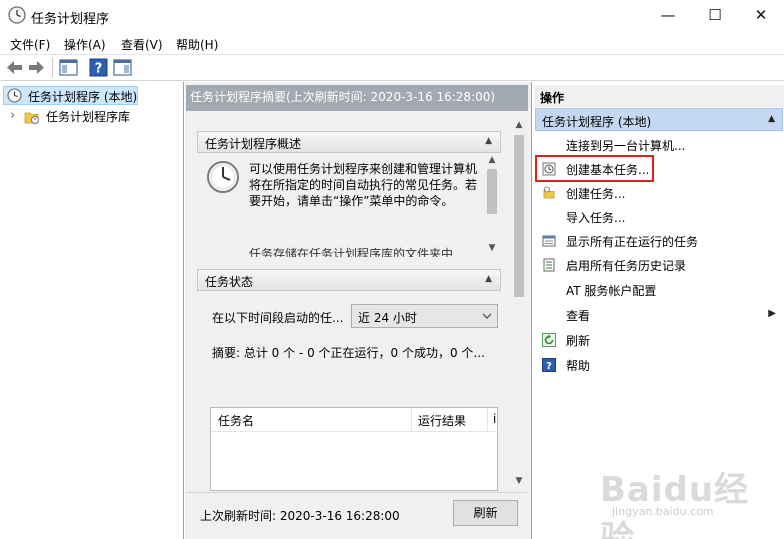  What do you see at coordinates (142, 44) in the screenshot?
I see `menu-view: 查看(V)` at bounding box center [142, 44].